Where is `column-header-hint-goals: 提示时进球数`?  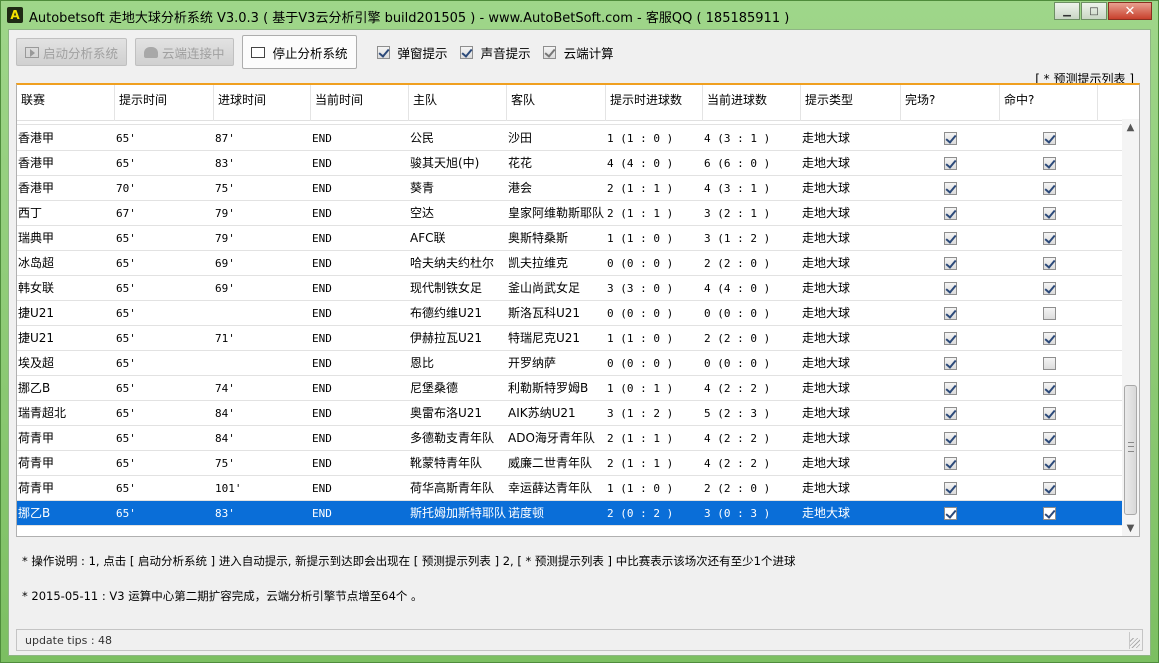
column-header-hint-goals: 提示时进球数 is located at coordinates (654, 103).